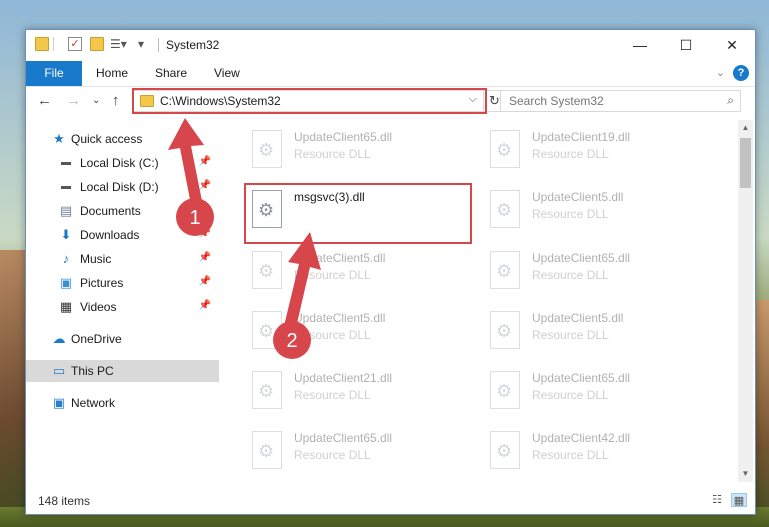 Image resolution: width=769 pixels, height=527 pixels. I want to click on pictures-icon: ▣, so click(66, 282).